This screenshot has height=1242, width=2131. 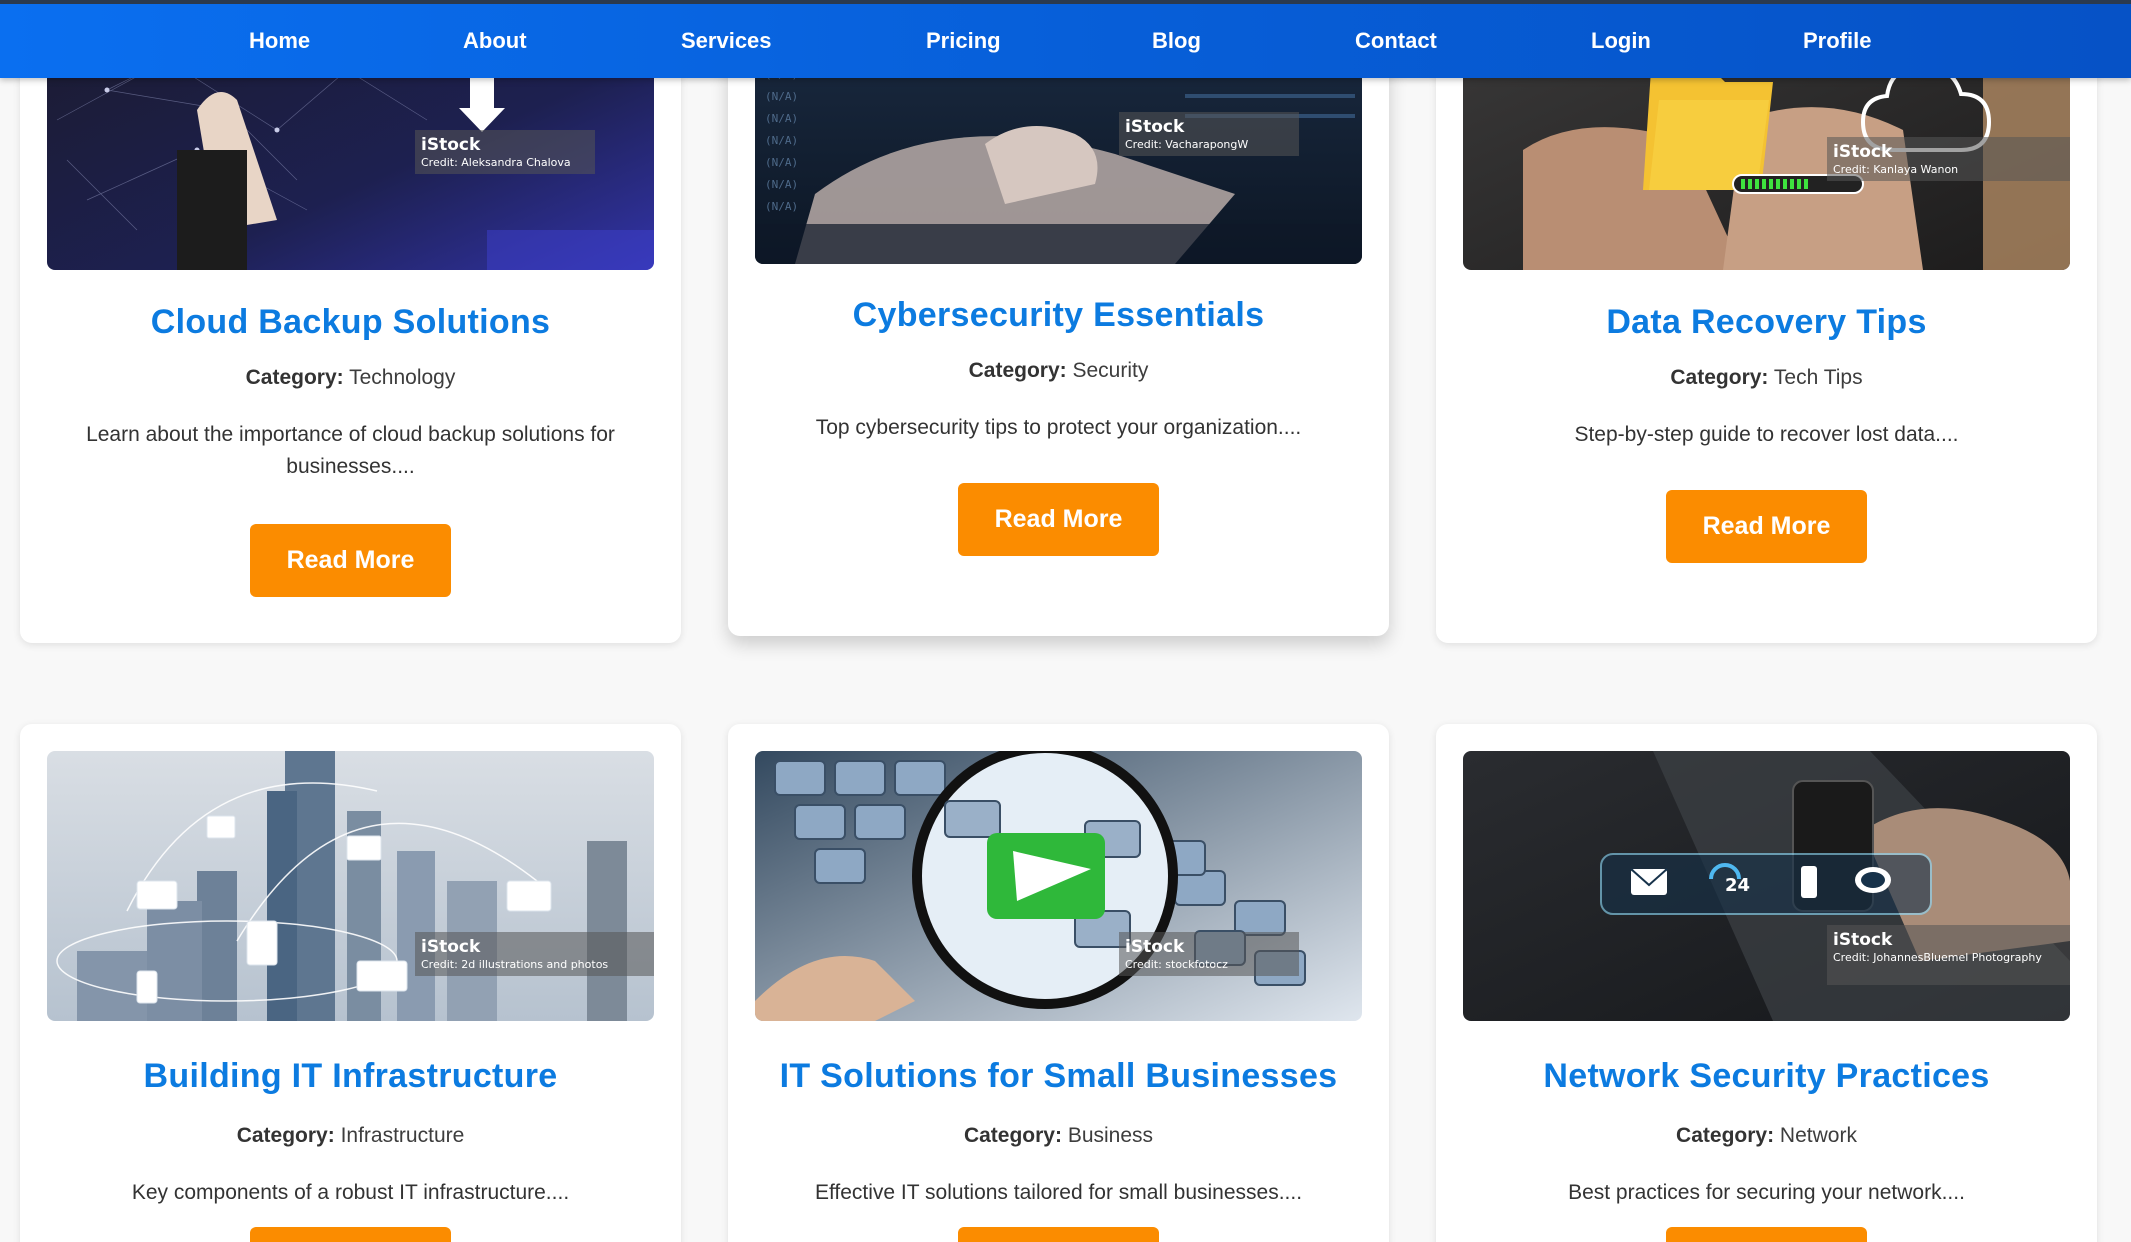 I want to click on post-category: Category: Technology, so click(x=350, y=378).